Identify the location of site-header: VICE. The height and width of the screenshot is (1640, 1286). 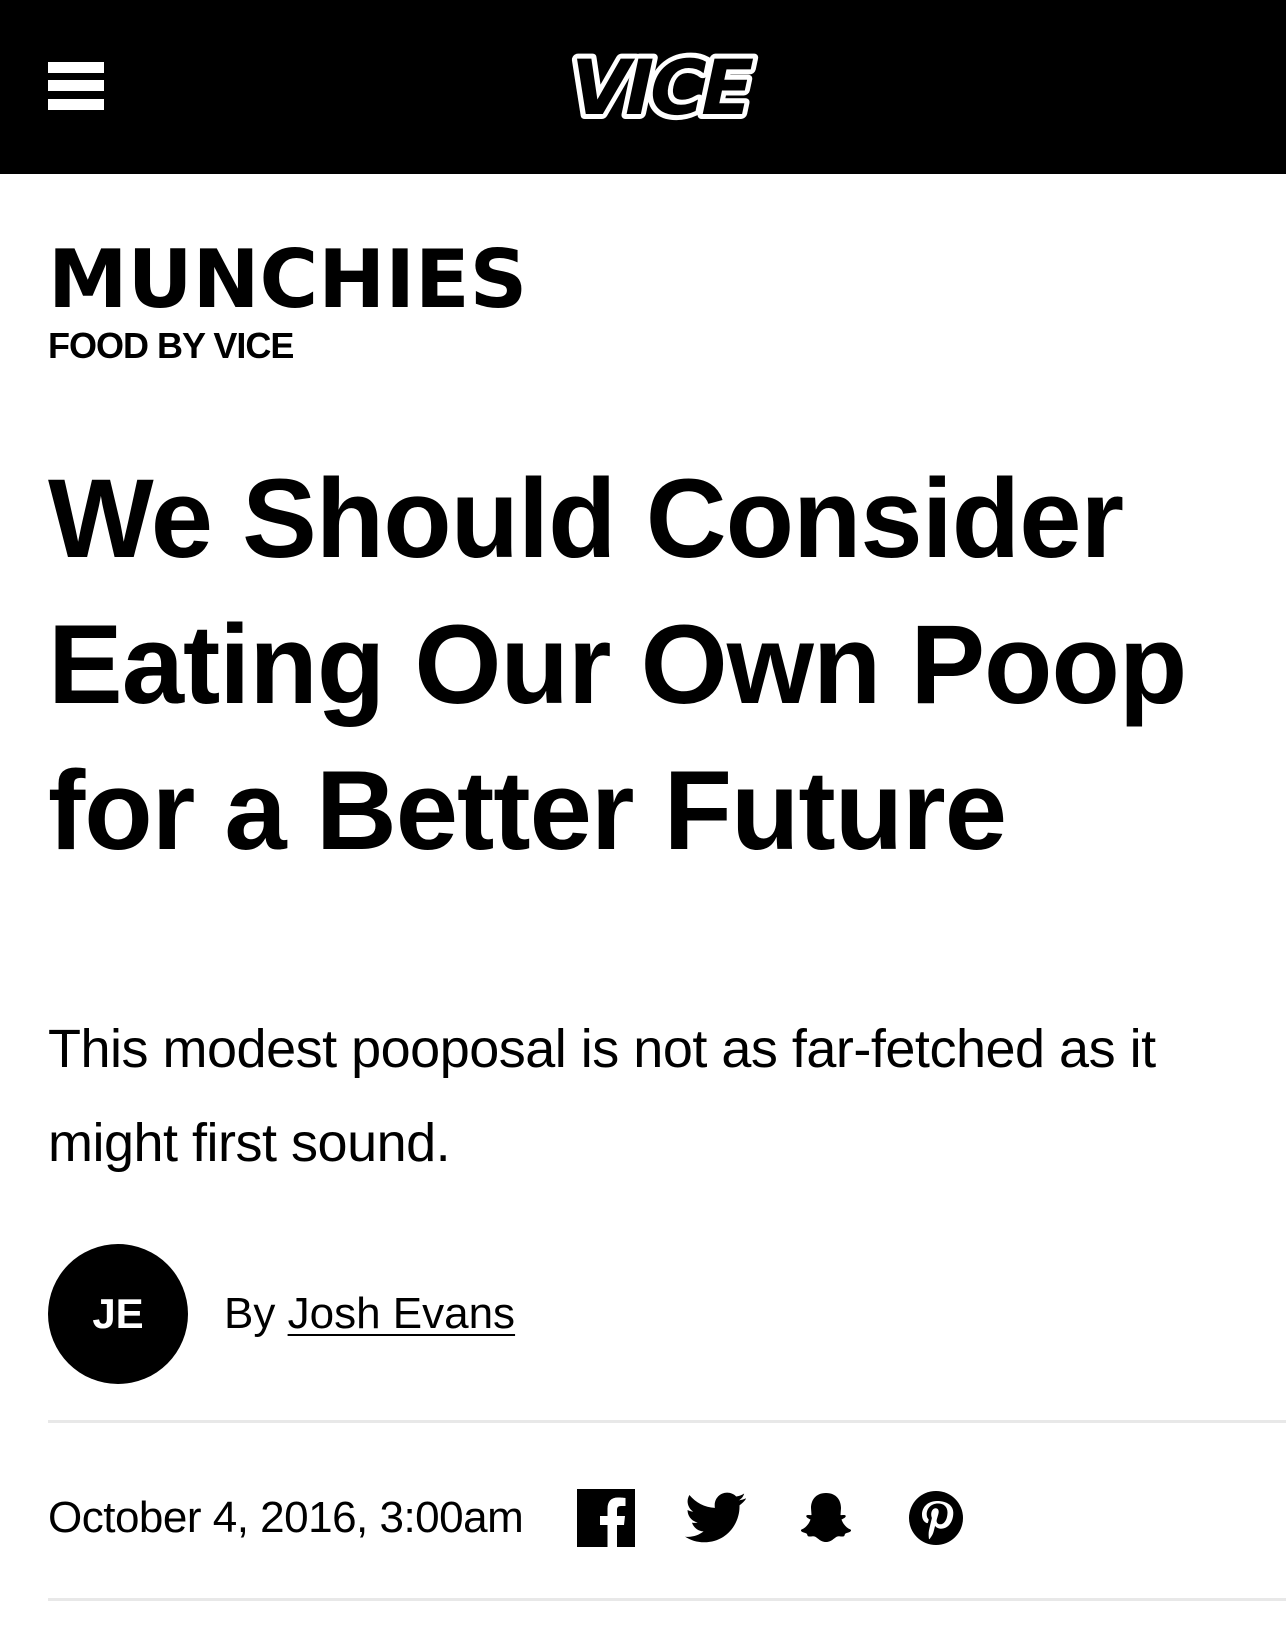
(643, 87).